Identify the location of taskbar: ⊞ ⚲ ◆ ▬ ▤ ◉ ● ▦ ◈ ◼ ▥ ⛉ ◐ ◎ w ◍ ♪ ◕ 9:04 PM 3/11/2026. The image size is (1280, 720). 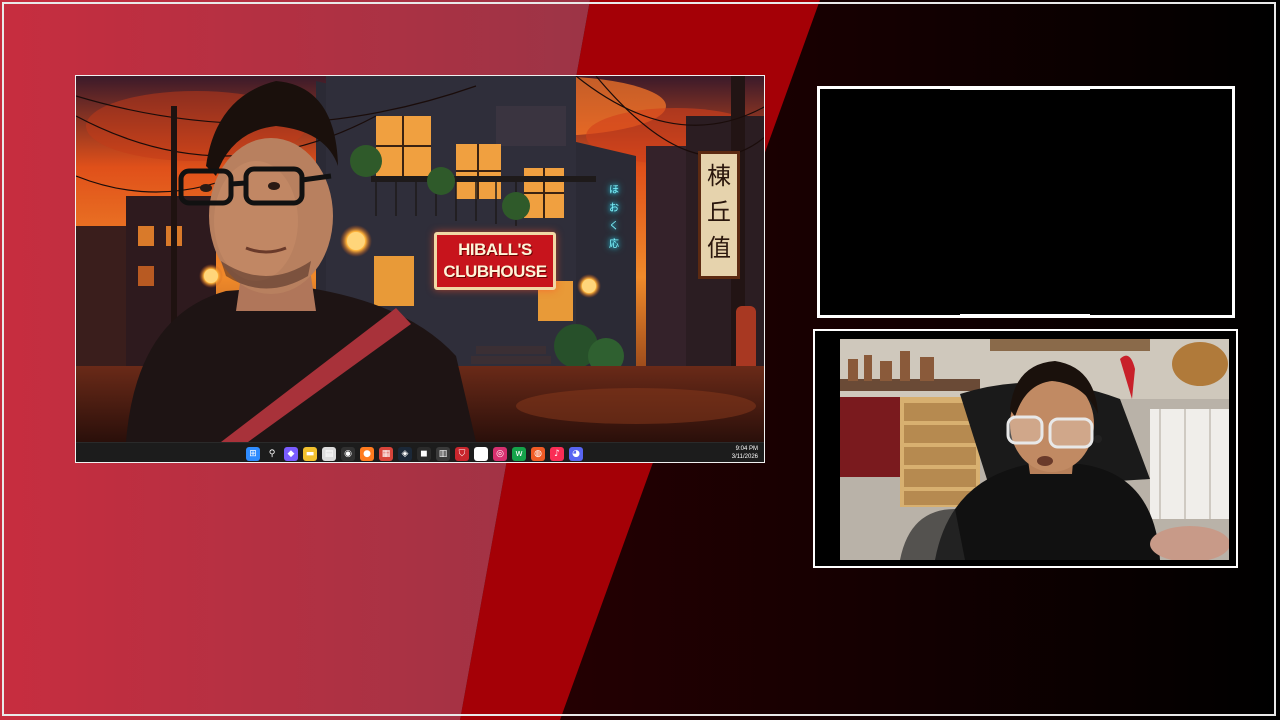
(420, 452).